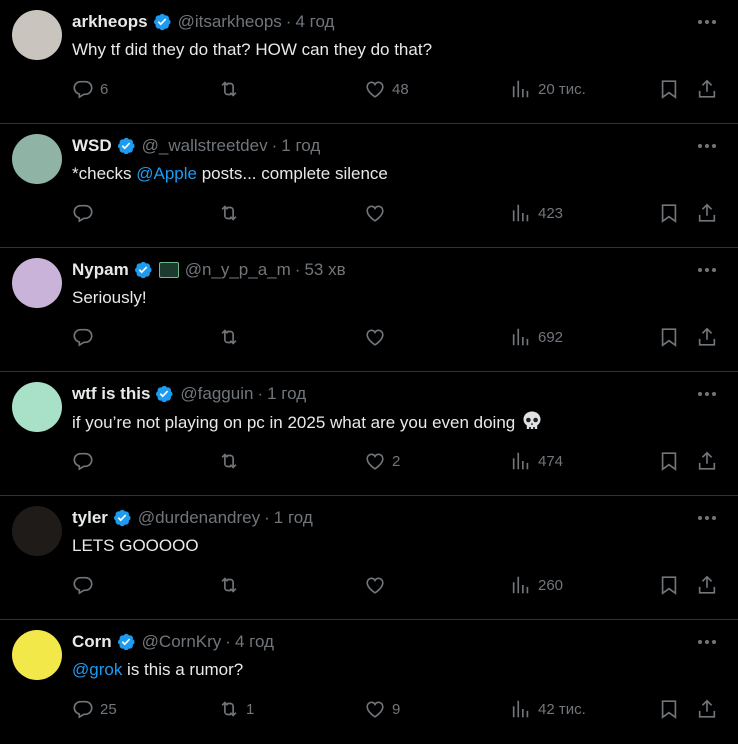  I want to click on repost-count: 1, so click(250, 709).